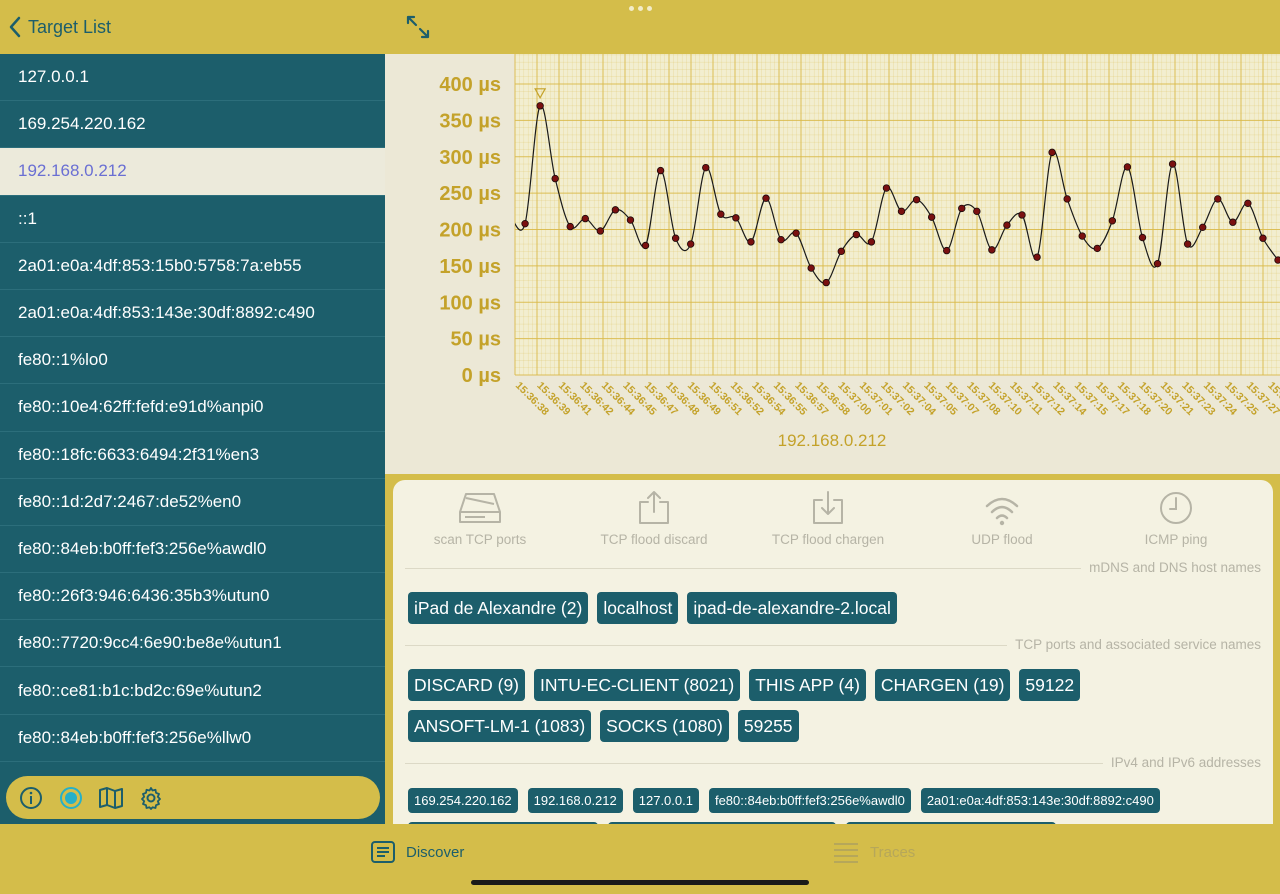 The image size is (1280, 894). What do you see at coordinates (807, 685) in the screenshot?
I see `chip: THIS APP (4)` at bounding box center [807, 685].